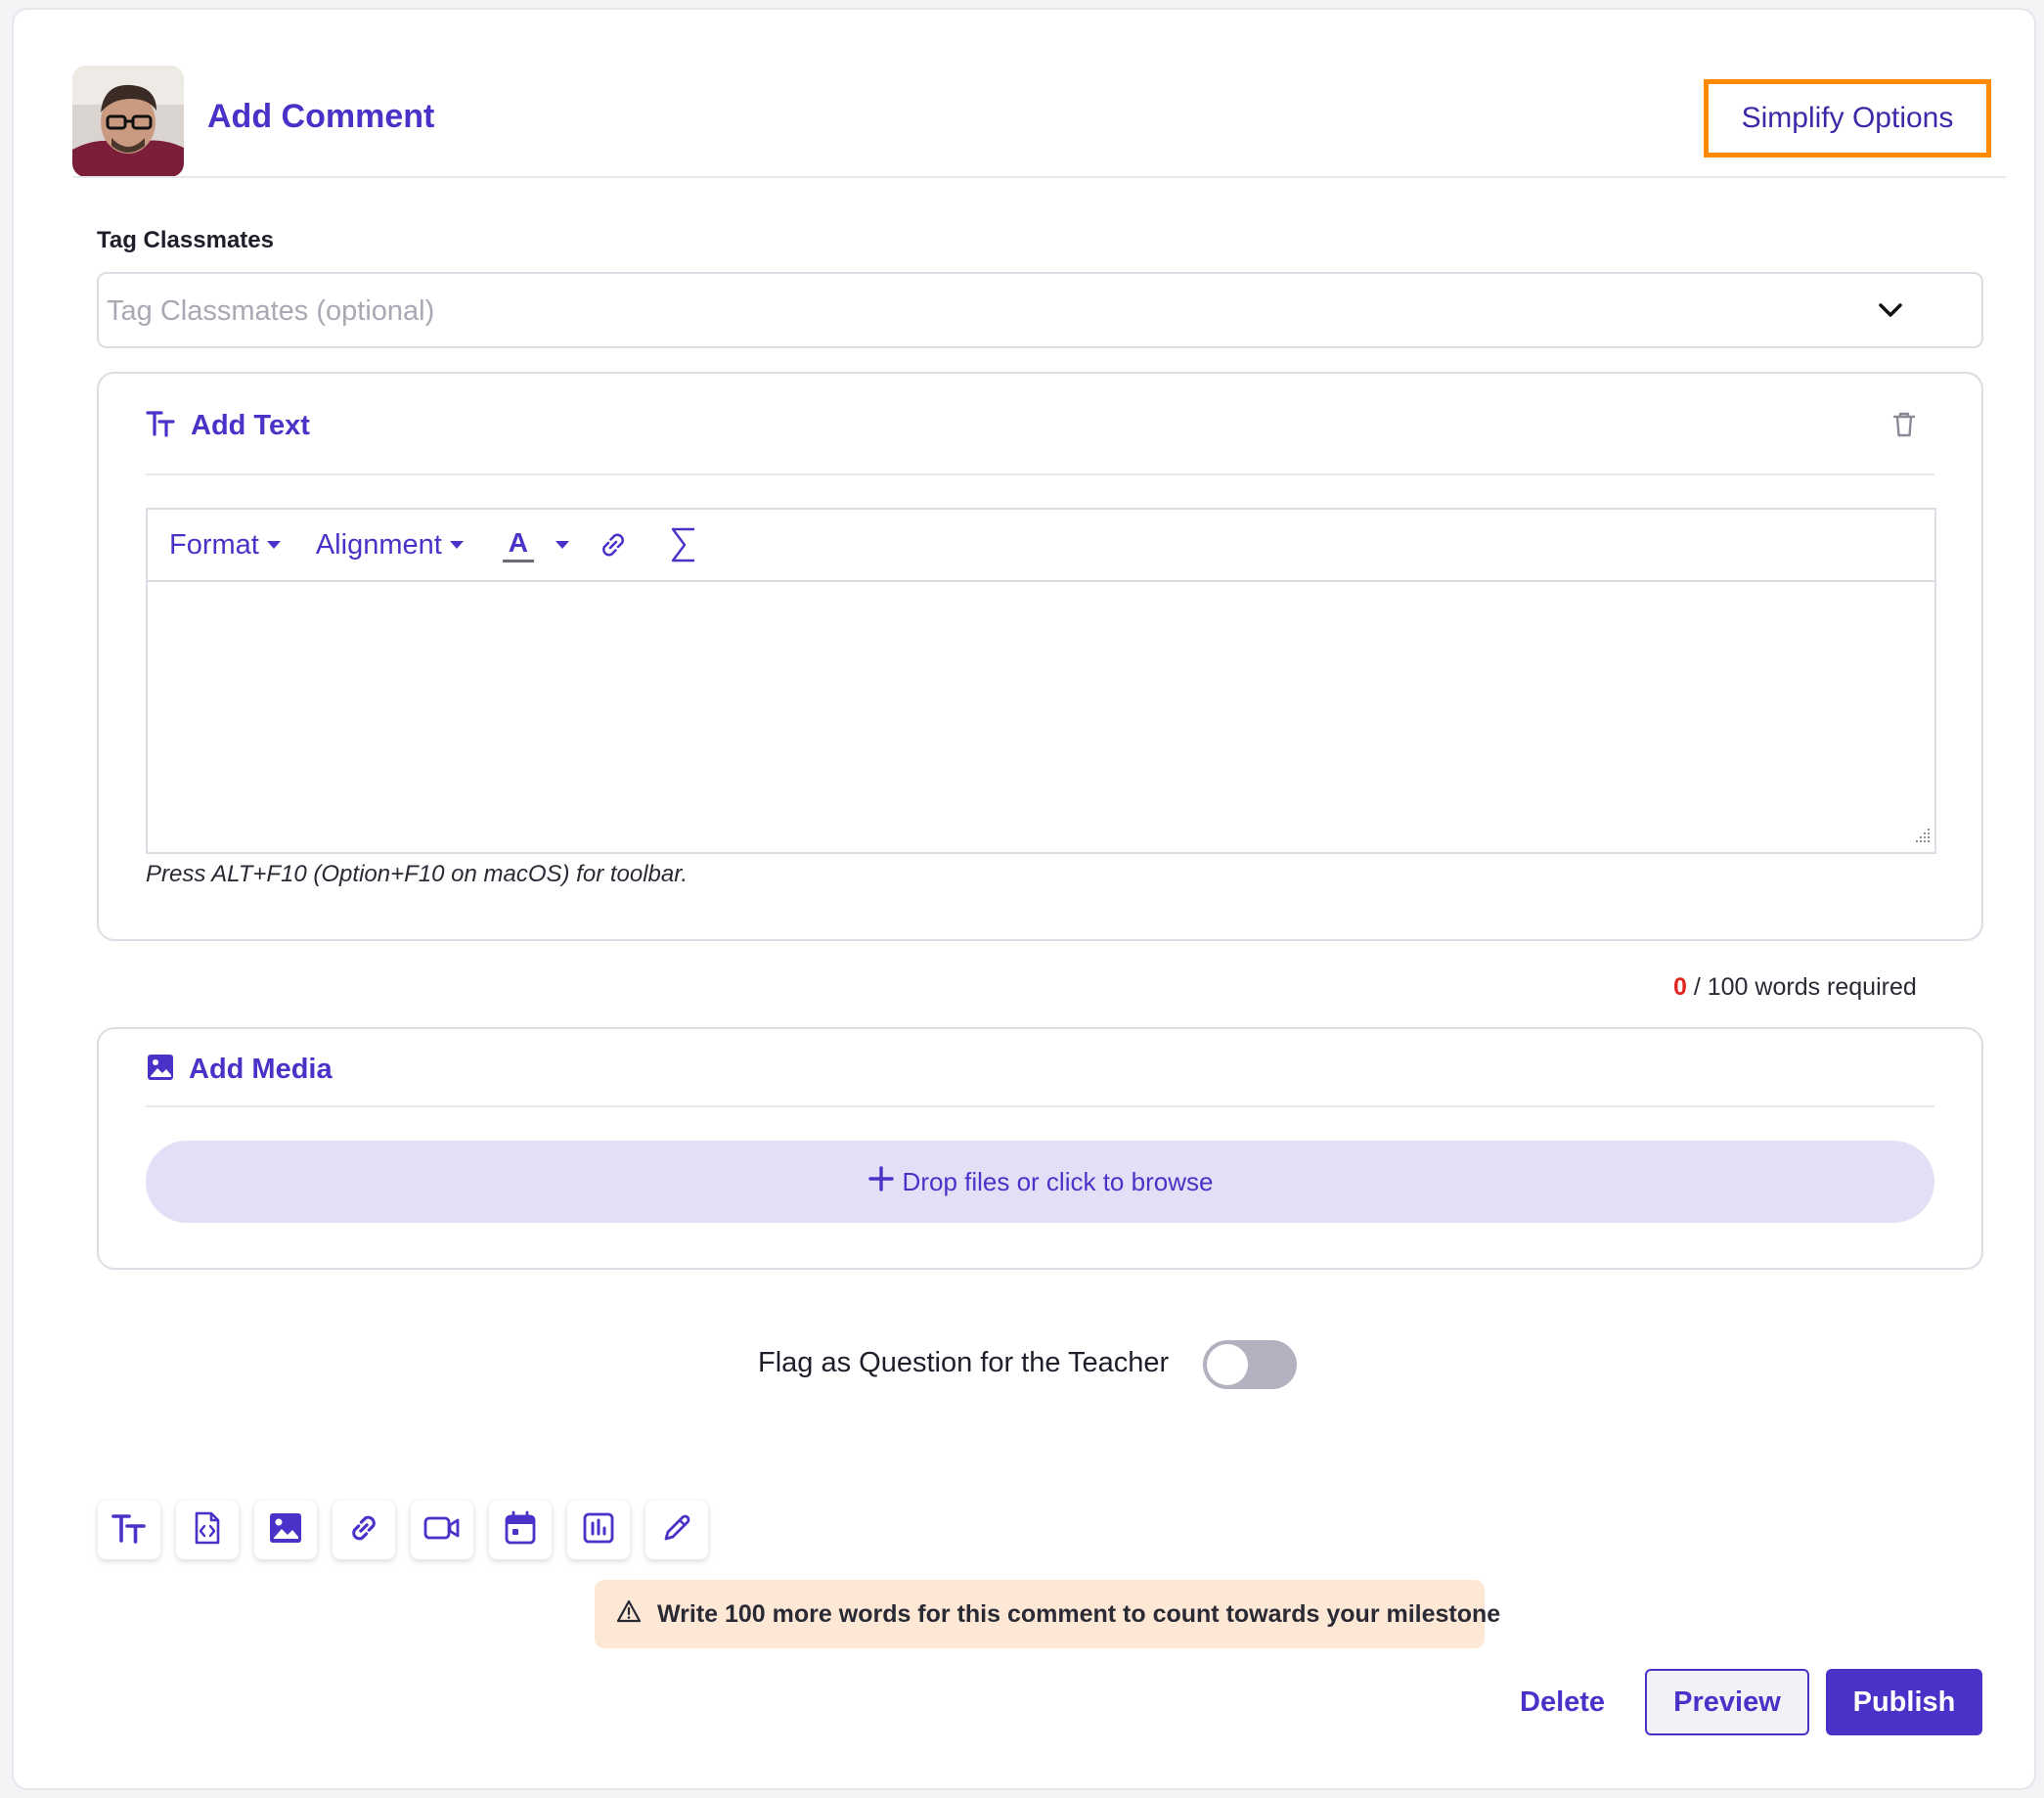 The height and width of the screenshot is (1798, 2044). What do you see at coordinates (403, 1530) in the screenshot?
I see `block-toolbar` at bounding box center [403, 1530].